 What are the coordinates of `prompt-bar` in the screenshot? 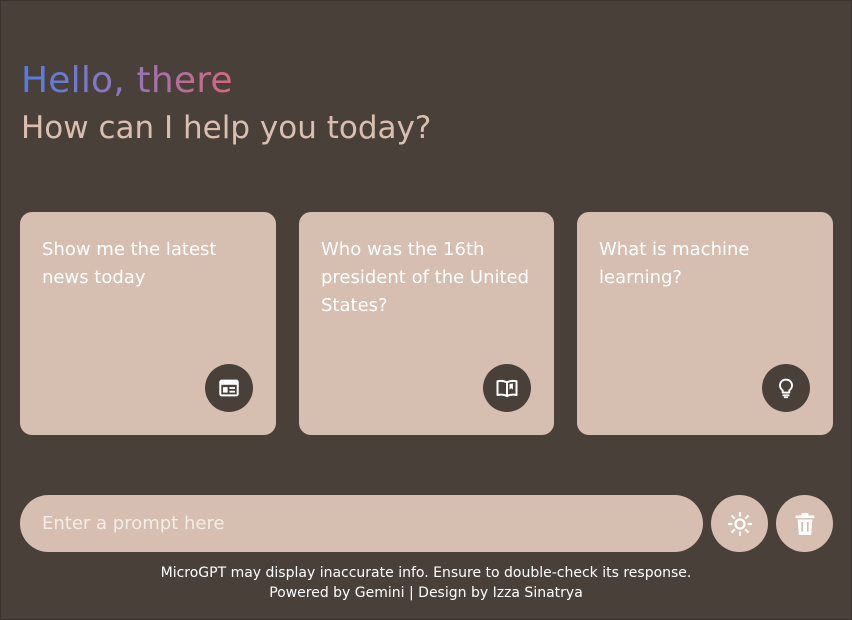 It's located at (426, 523).